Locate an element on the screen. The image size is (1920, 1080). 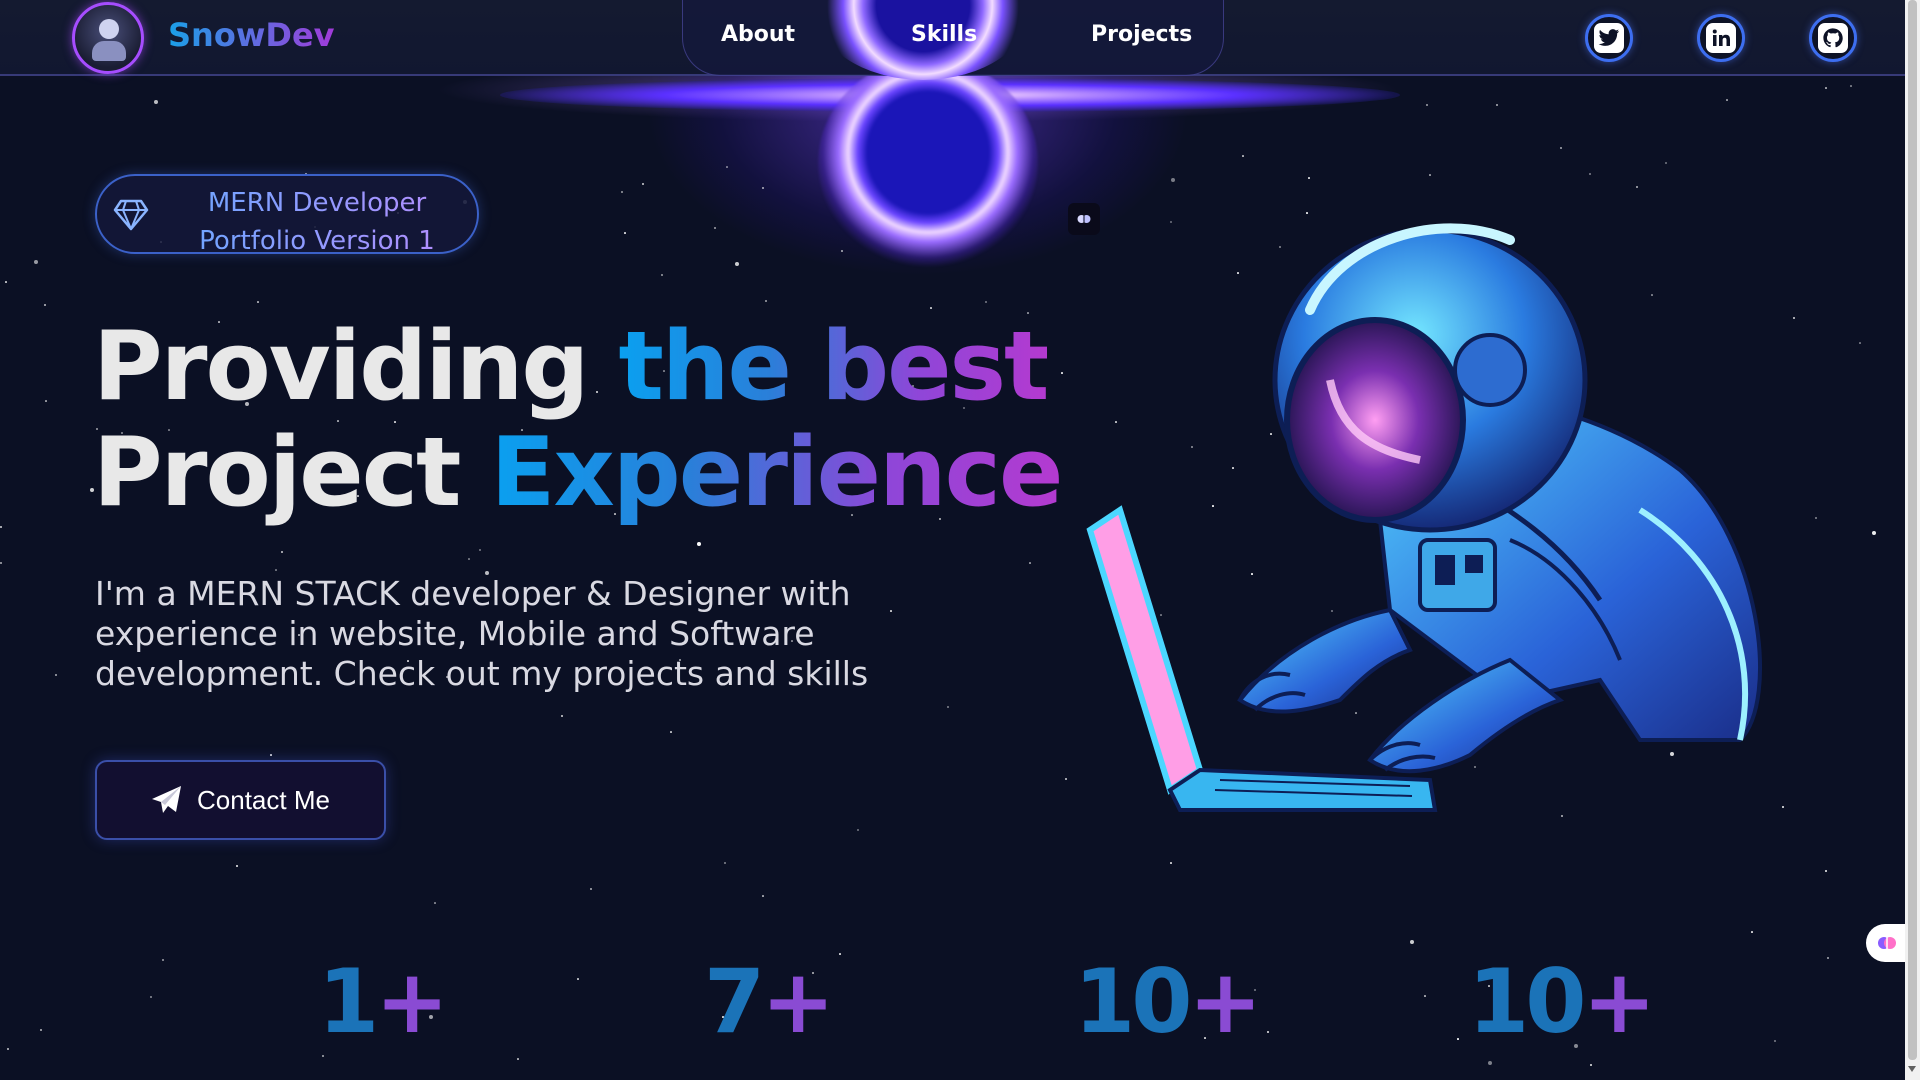
main-nav: About Skills Projects is located at coordinates (953, 40).